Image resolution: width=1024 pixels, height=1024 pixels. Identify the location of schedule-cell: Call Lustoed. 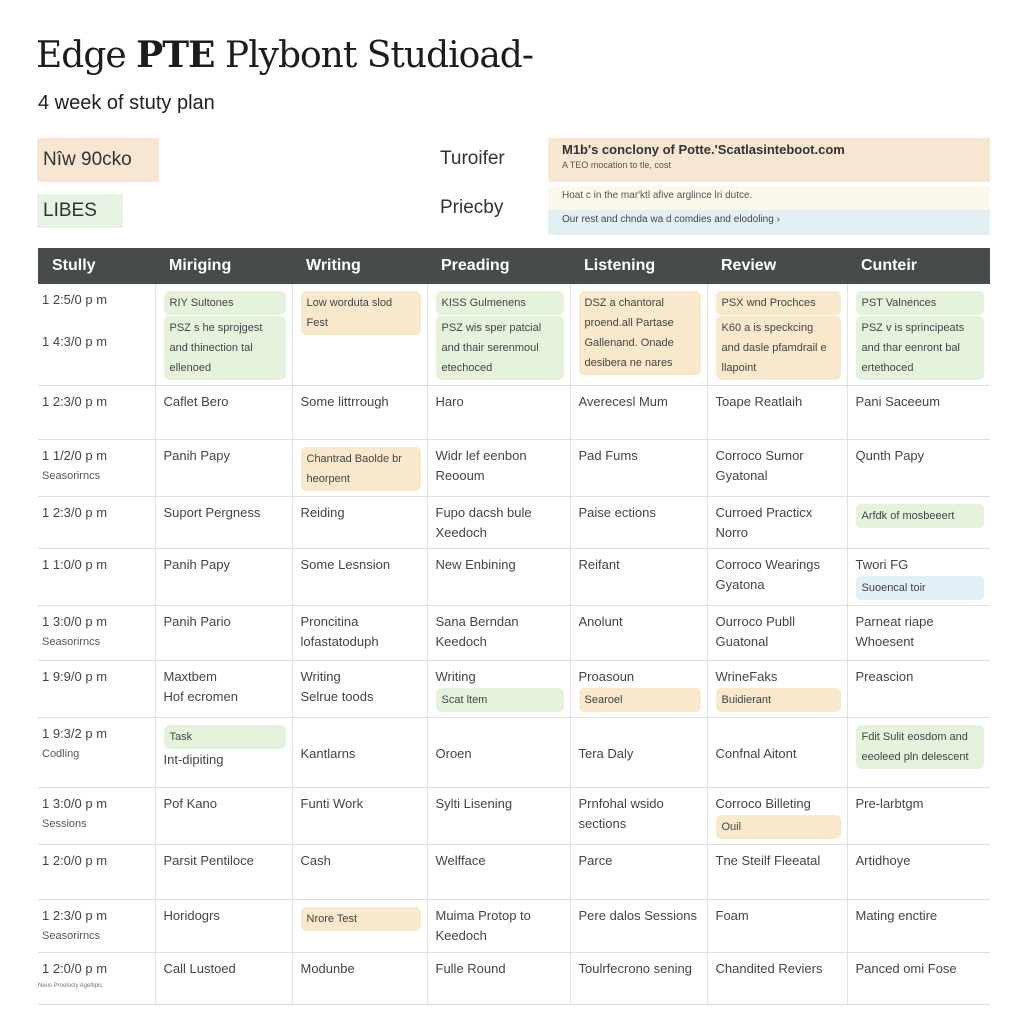
(224, 978).